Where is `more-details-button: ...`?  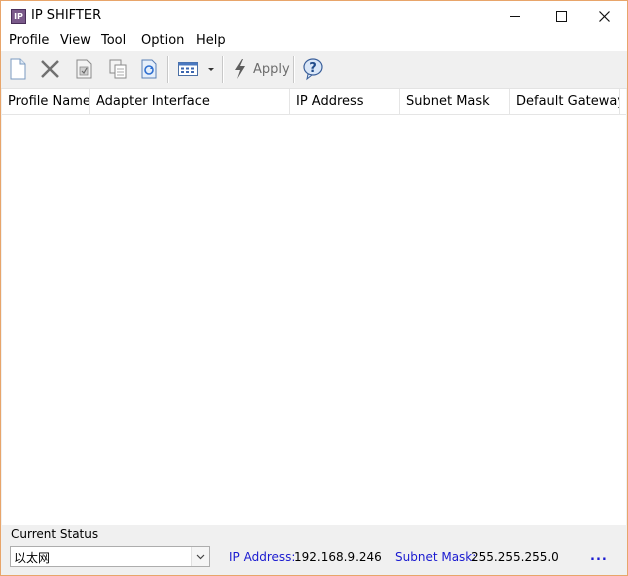
more-details-button: ... is located at coordinates (599, 556).